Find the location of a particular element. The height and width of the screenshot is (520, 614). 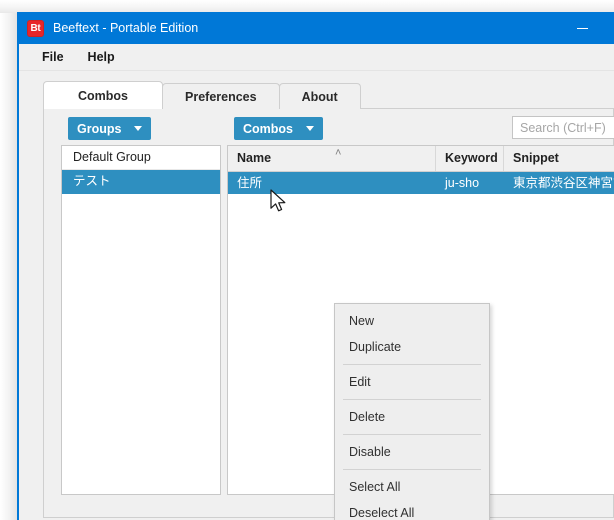

window-controls is located at coordinates (582, 28).